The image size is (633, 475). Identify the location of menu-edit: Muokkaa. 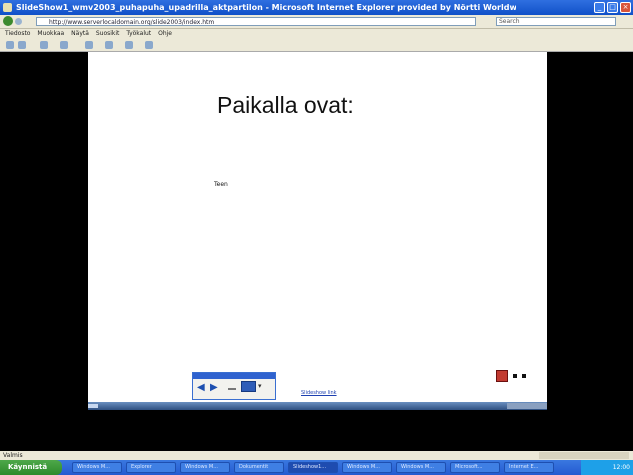
(50, 33).